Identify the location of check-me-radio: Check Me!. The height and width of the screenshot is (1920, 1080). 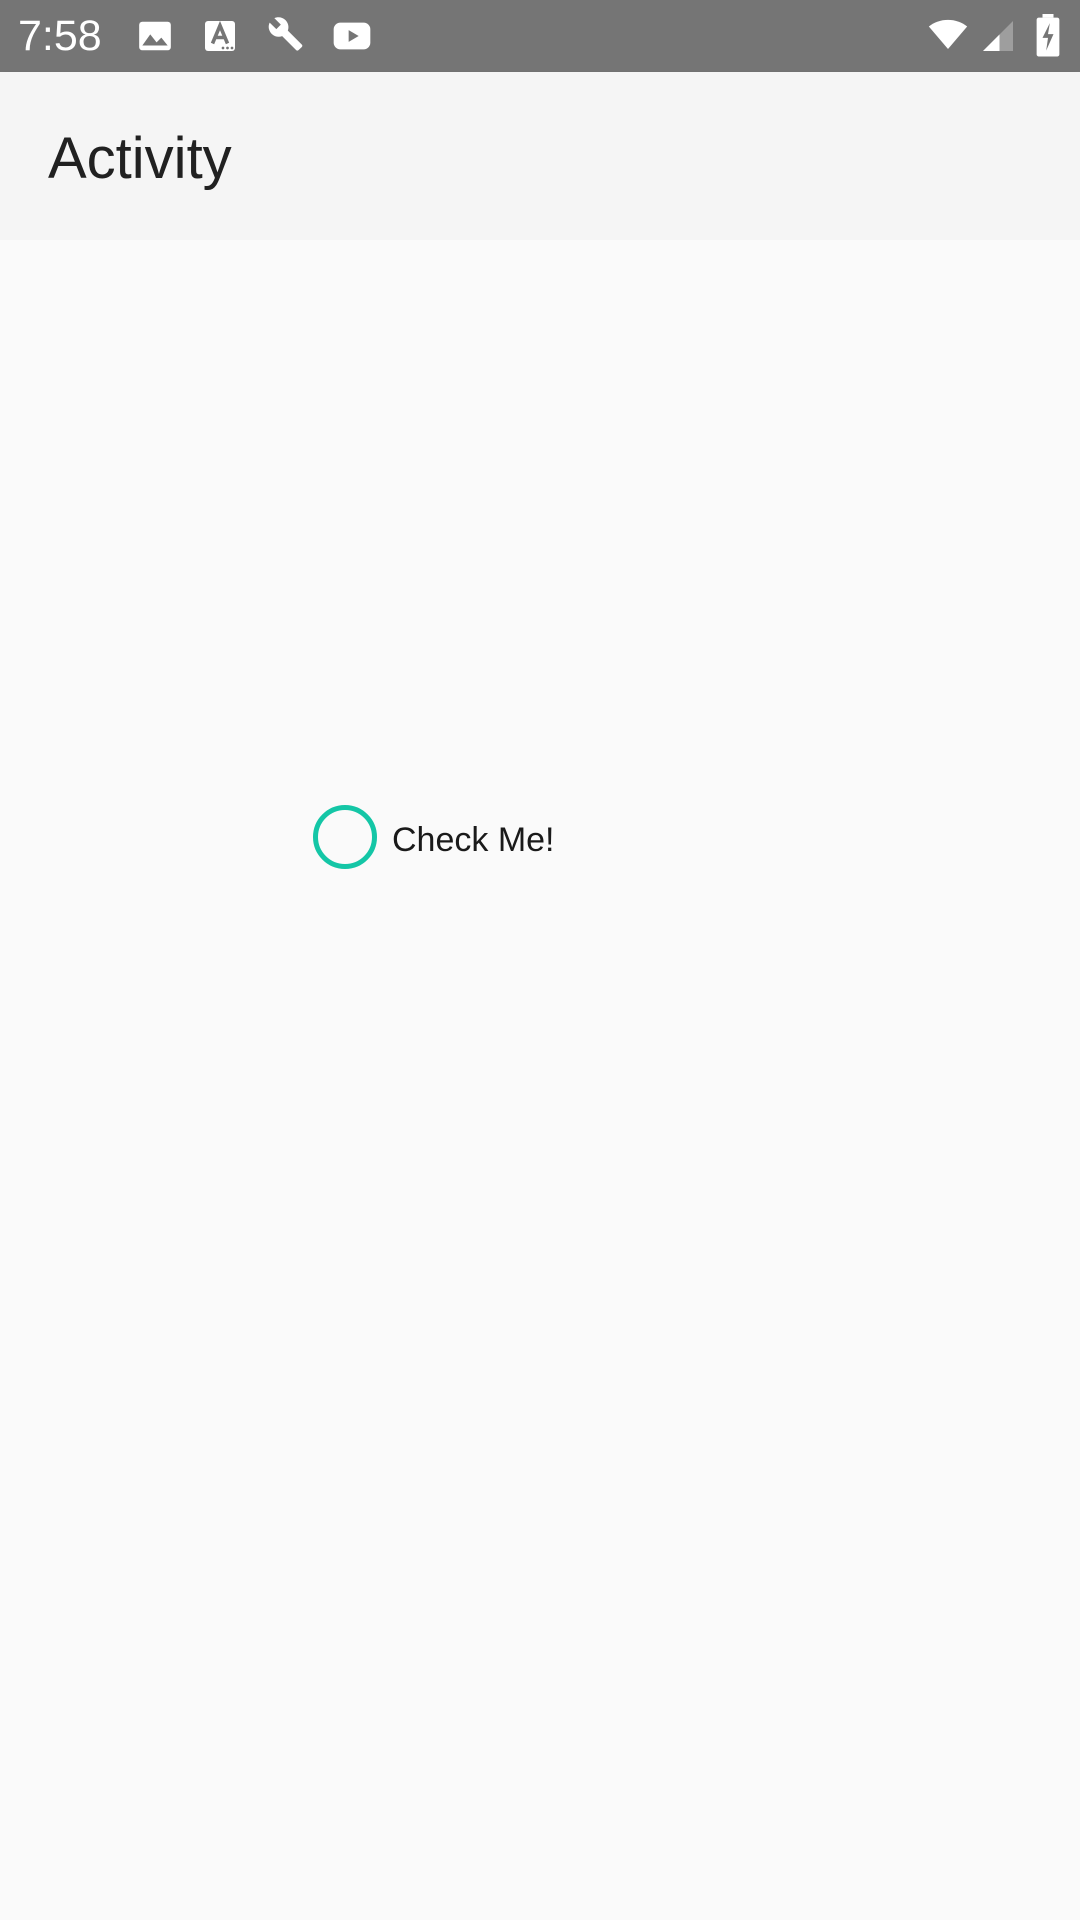
(430, 840).